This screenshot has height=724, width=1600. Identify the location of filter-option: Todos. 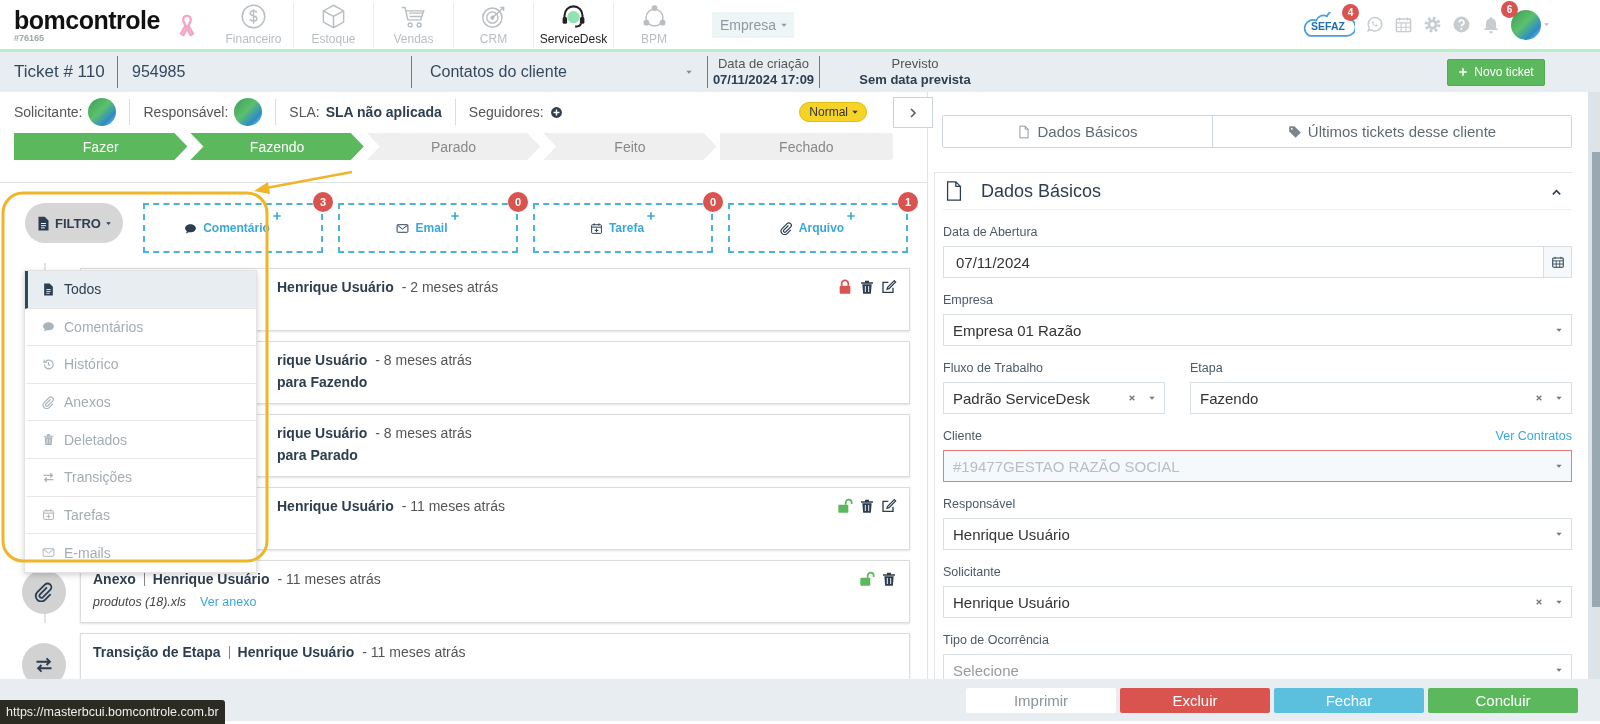
(140, 290).